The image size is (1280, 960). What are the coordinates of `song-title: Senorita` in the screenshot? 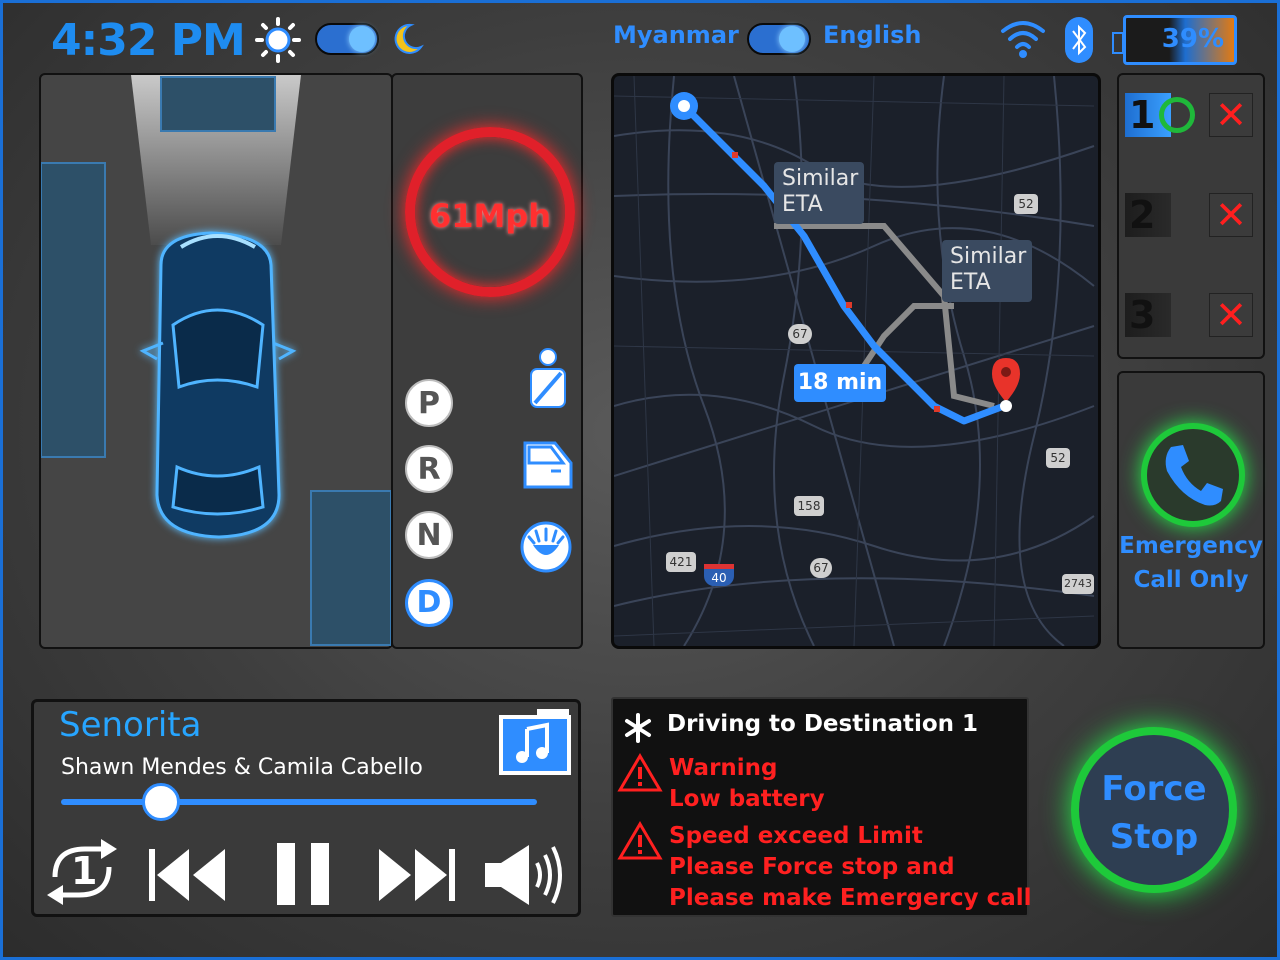 It's located at (130, 725).